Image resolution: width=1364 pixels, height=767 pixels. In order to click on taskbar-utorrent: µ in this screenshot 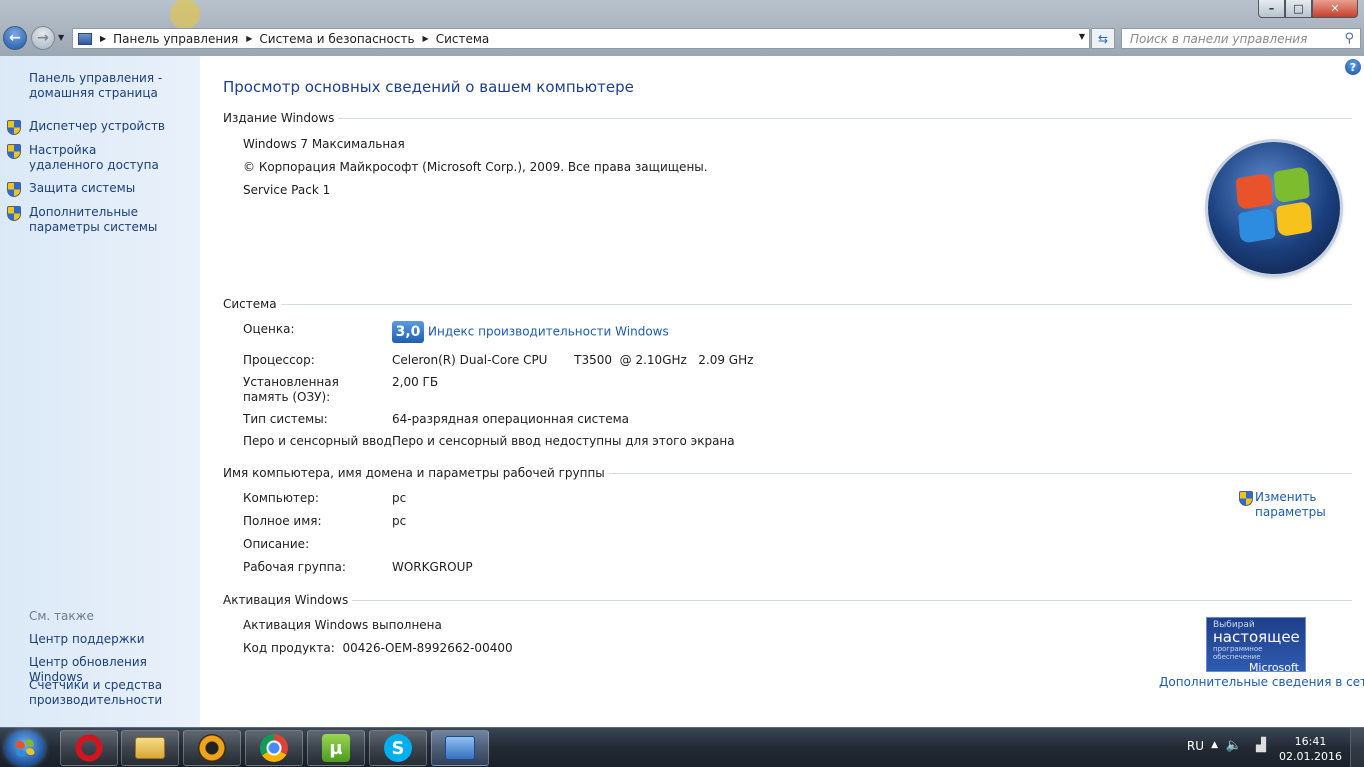, I will do `click(336, 748)`.